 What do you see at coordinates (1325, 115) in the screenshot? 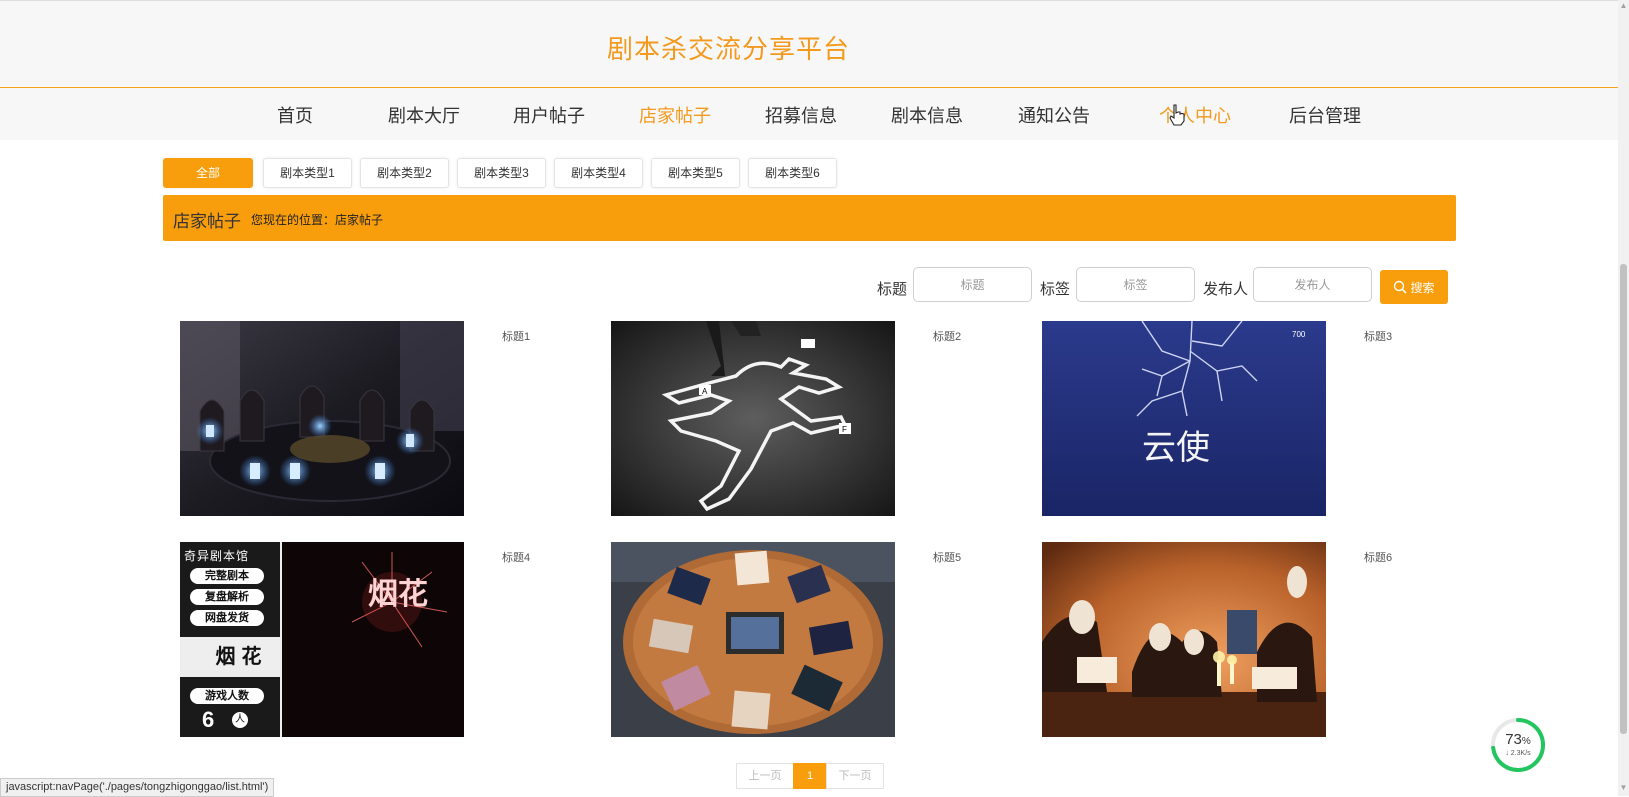
I see `nav-item-admin: 后台管理` at bounding box center [1325, 115].